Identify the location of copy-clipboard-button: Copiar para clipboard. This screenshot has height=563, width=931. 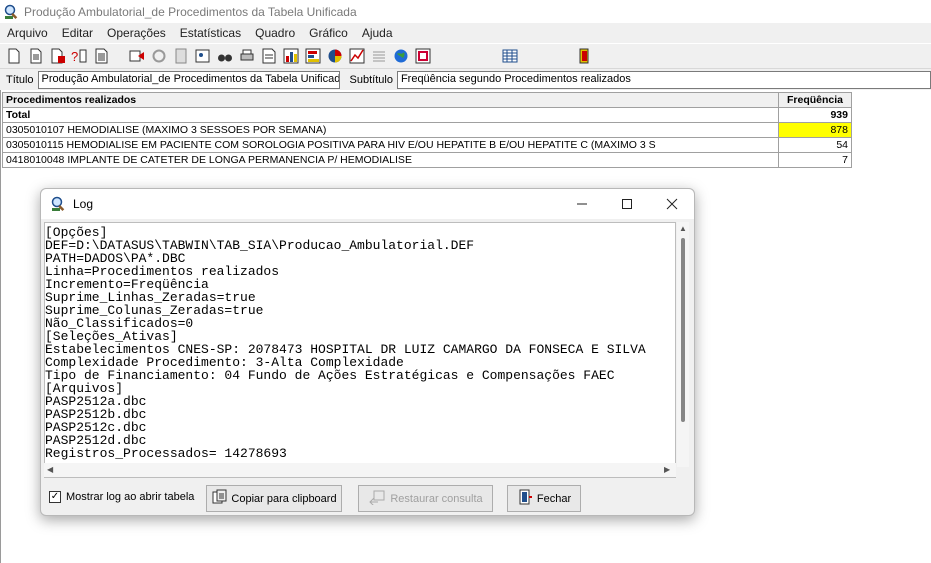
(274, 498).